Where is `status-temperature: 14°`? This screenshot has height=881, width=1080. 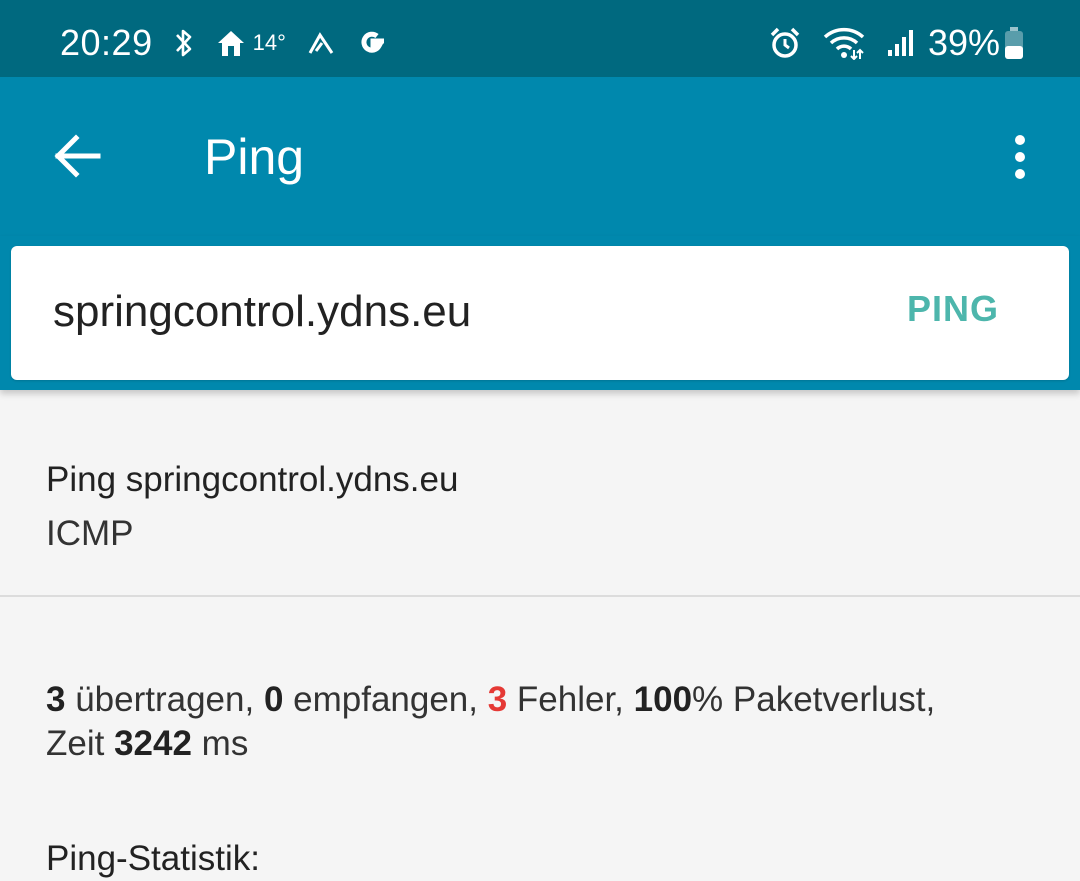 status-temperature: 14° is located at coordinates (269, 42).